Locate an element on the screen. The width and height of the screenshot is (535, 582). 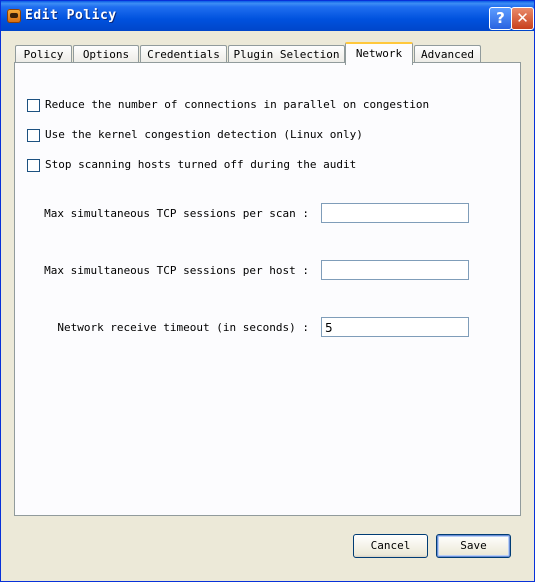
help-button: ? is located at coordinates (500, 18).